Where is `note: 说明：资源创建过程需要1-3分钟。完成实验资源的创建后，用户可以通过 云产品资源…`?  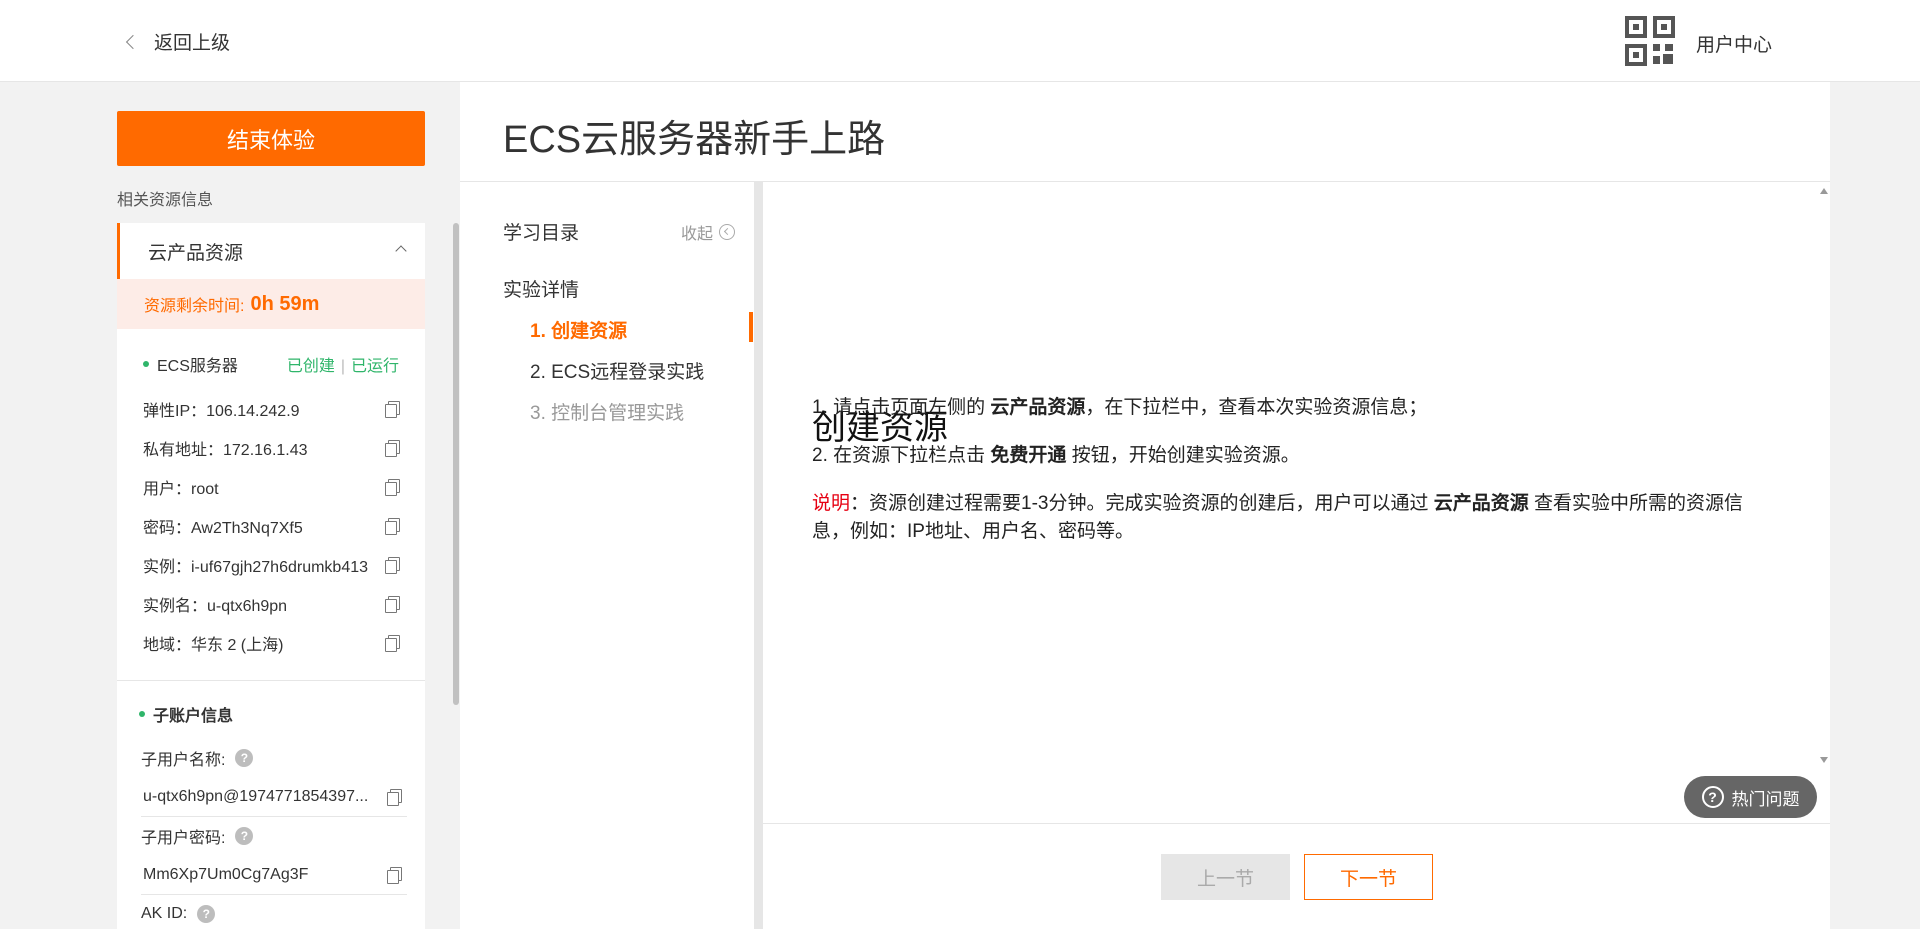 note: 说明：资源创建过程需要1-3分钟。完成实验资源的创建后，用户可以通过 云产品资源… is located at coordinates (1292, 518).